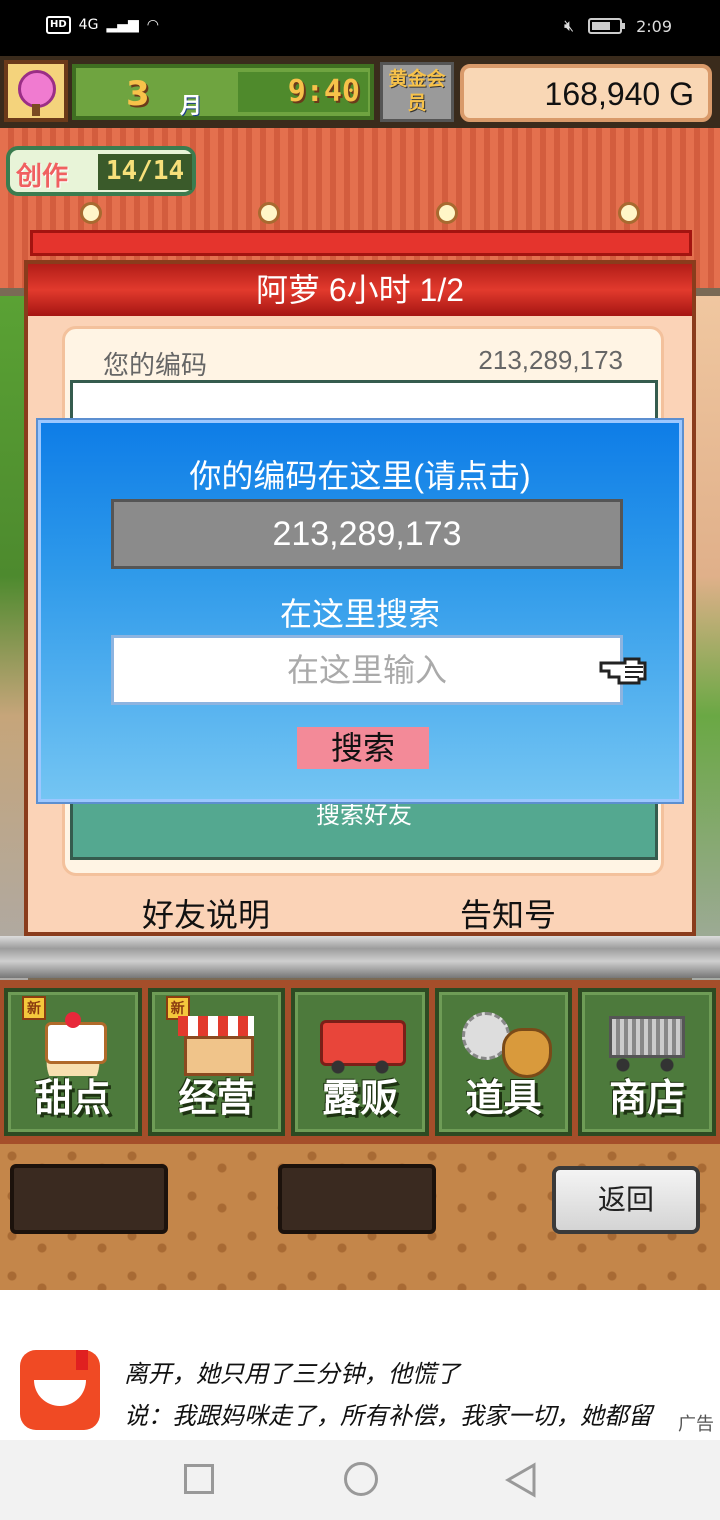 Image resolution: width=720 pixels, height=1520 pixels. What do you see at coordinates (359, 1098) in the screenshot?
I see `menu-item-label: 露贩` at bounding box center [359, 1098].